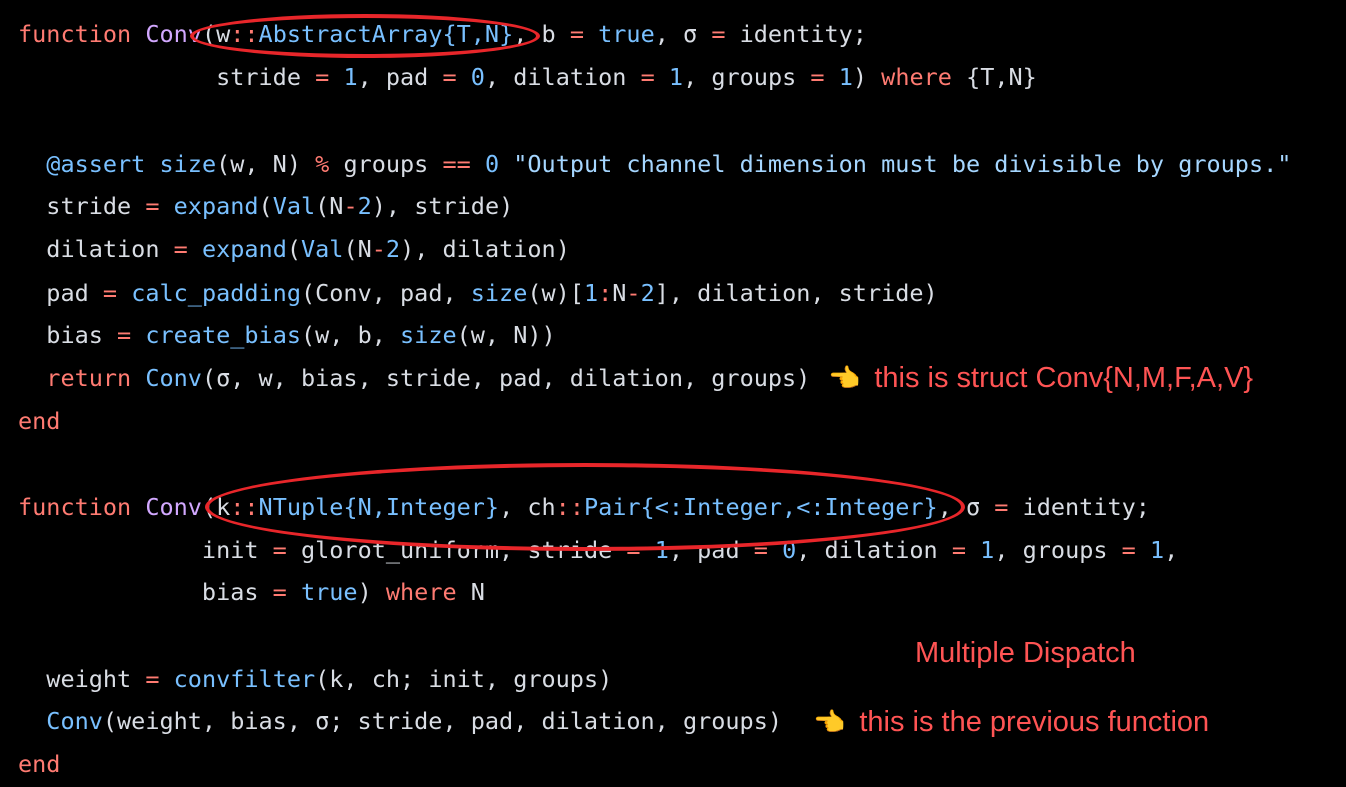 This screenshot has height=787, width=1346. What do you see at coordinates (60, 293) in the screenshot?
I see `pad-lhs: pad` at bounding box center [60, 293].